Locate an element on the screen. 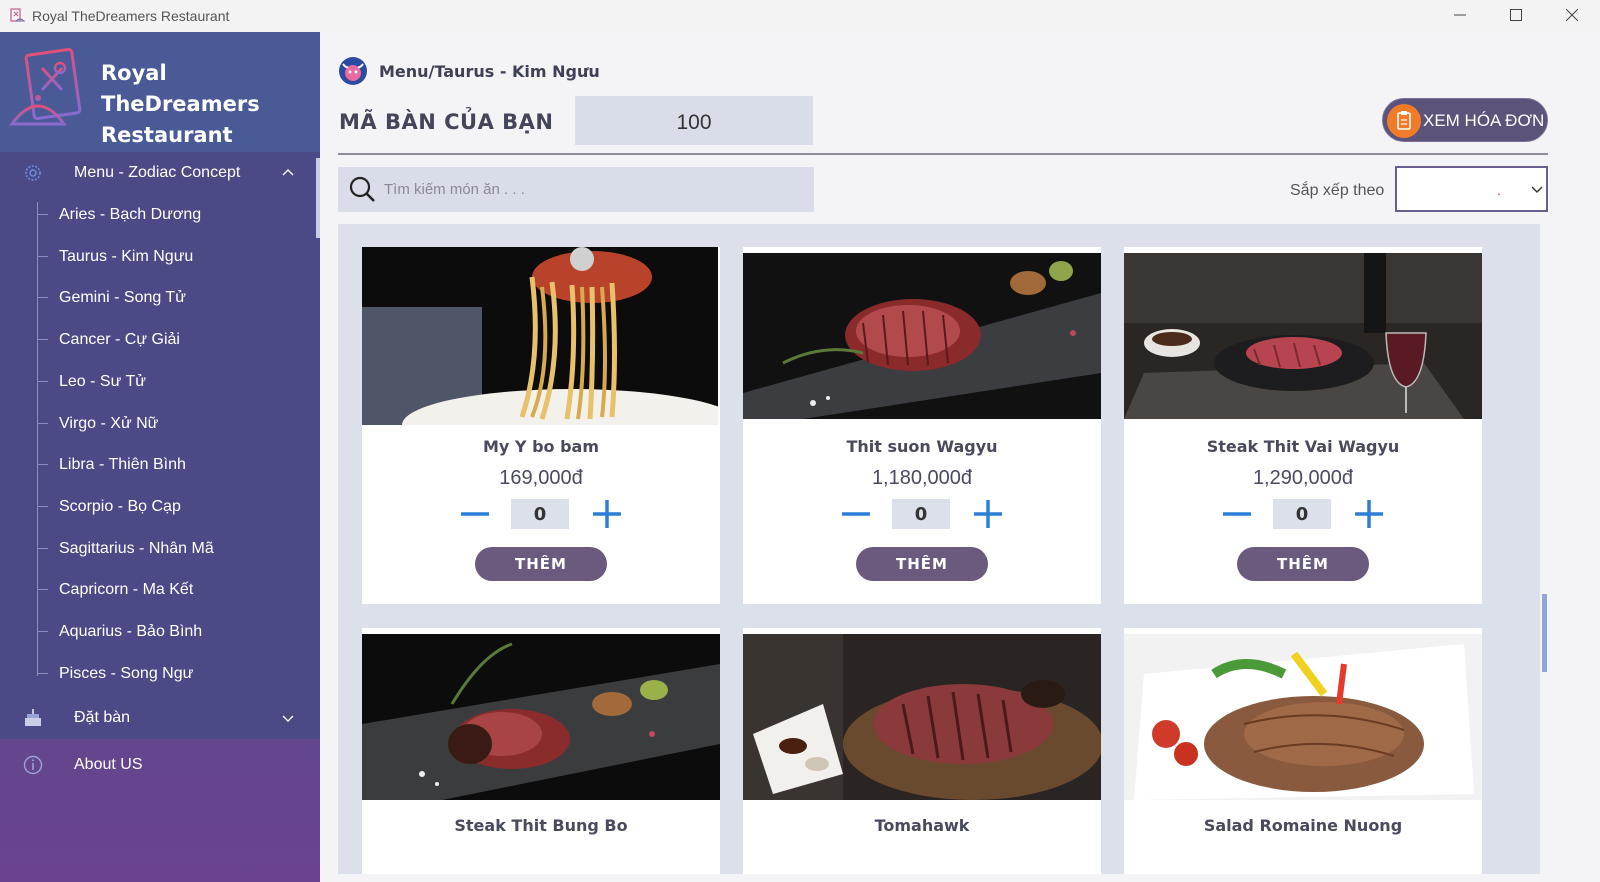  sidebar-subitem-label: Scorpio - Bọ Cạp is located at coordinates (120, 506).